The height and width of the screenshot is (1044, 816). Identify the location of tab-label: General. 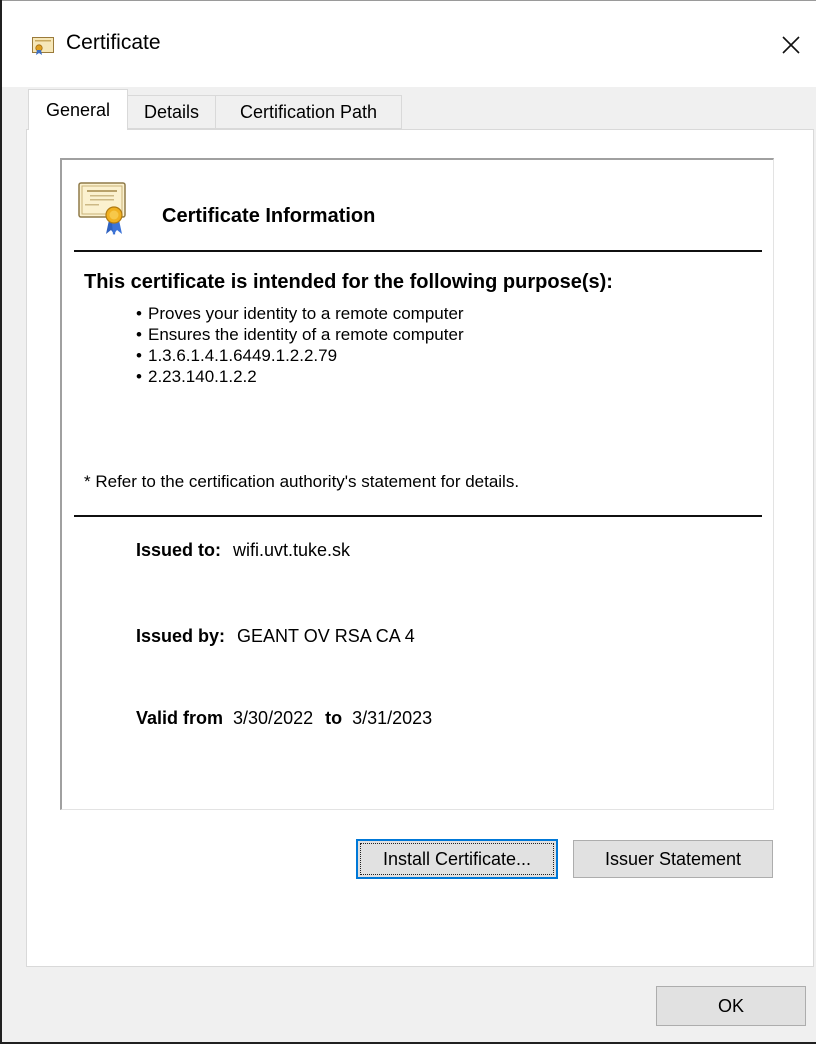
(78, 109).